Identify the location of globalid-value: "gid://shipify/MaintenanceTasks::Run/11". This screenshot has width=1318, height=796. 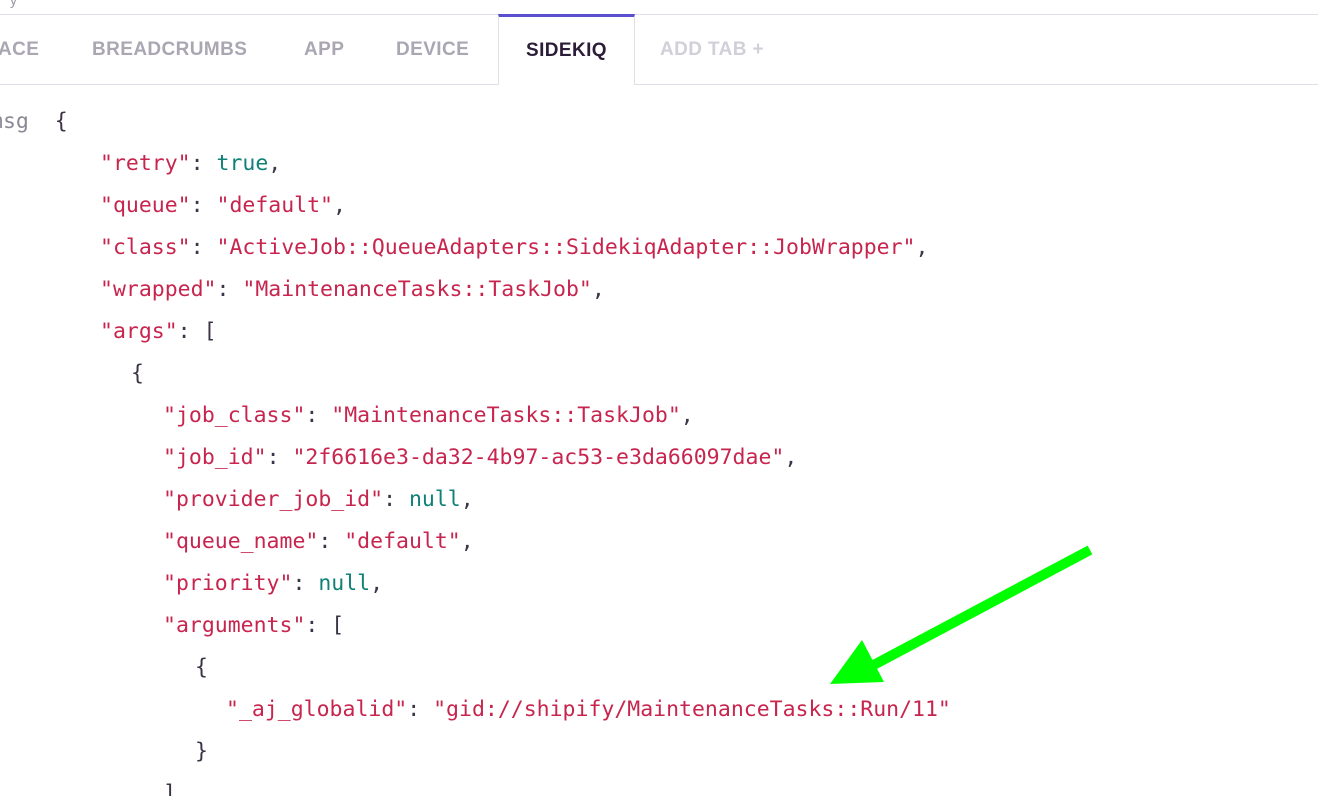
(692, 709).